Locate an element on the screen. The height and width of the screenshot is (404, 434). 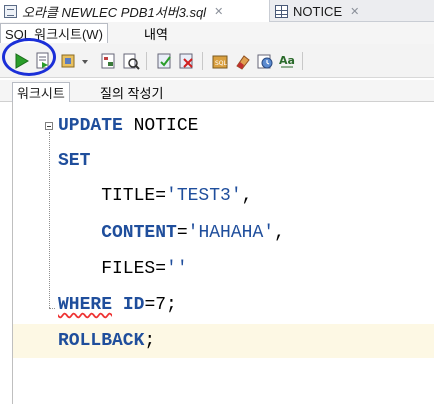
string-literal: 'TEST3' is located at coordinates (204, 196).